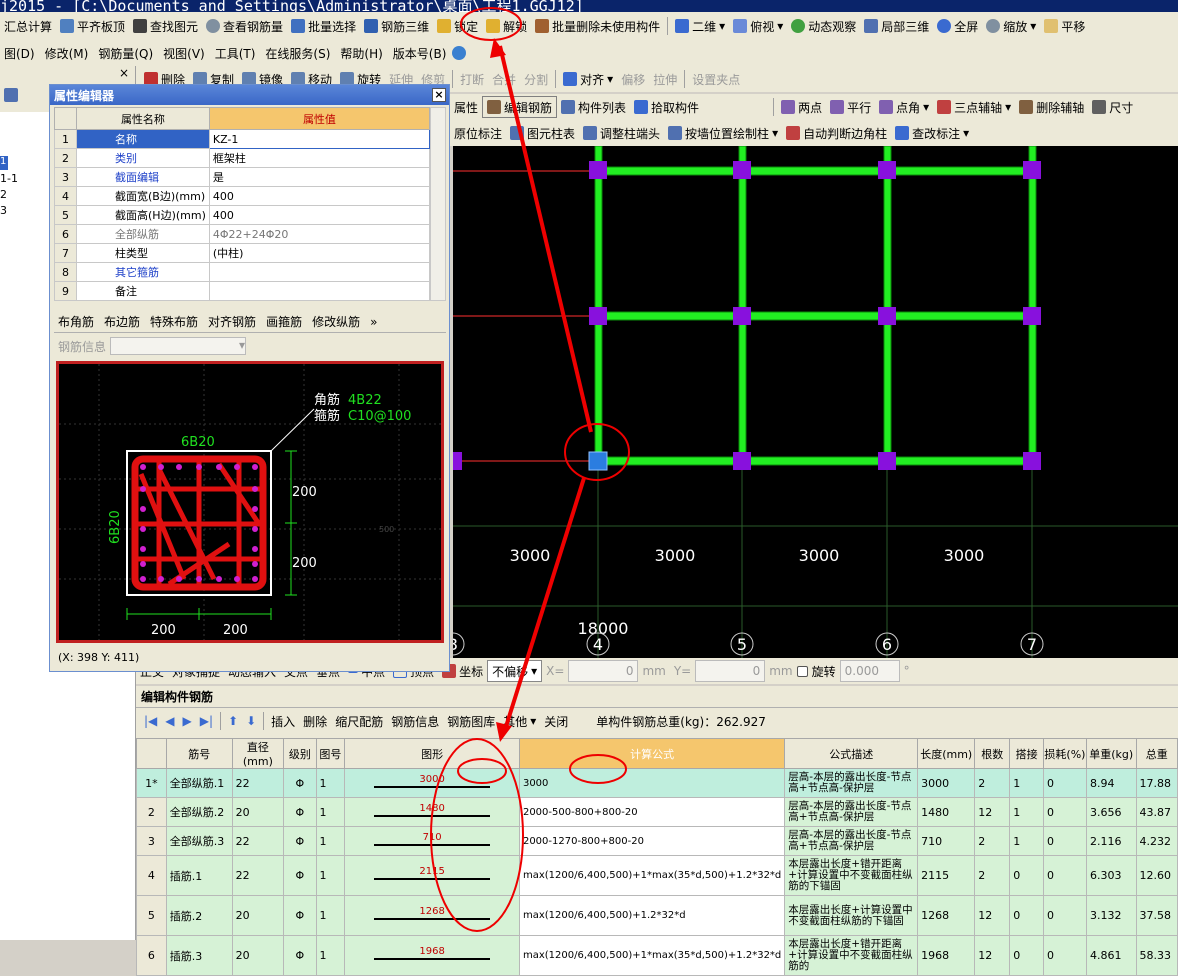 Image resolution: width=1178 pixels, height=976 pixels. Describe the element at coordinates (1064, 955) in the screenshot. I see `rebar-loss: 0` at that location.